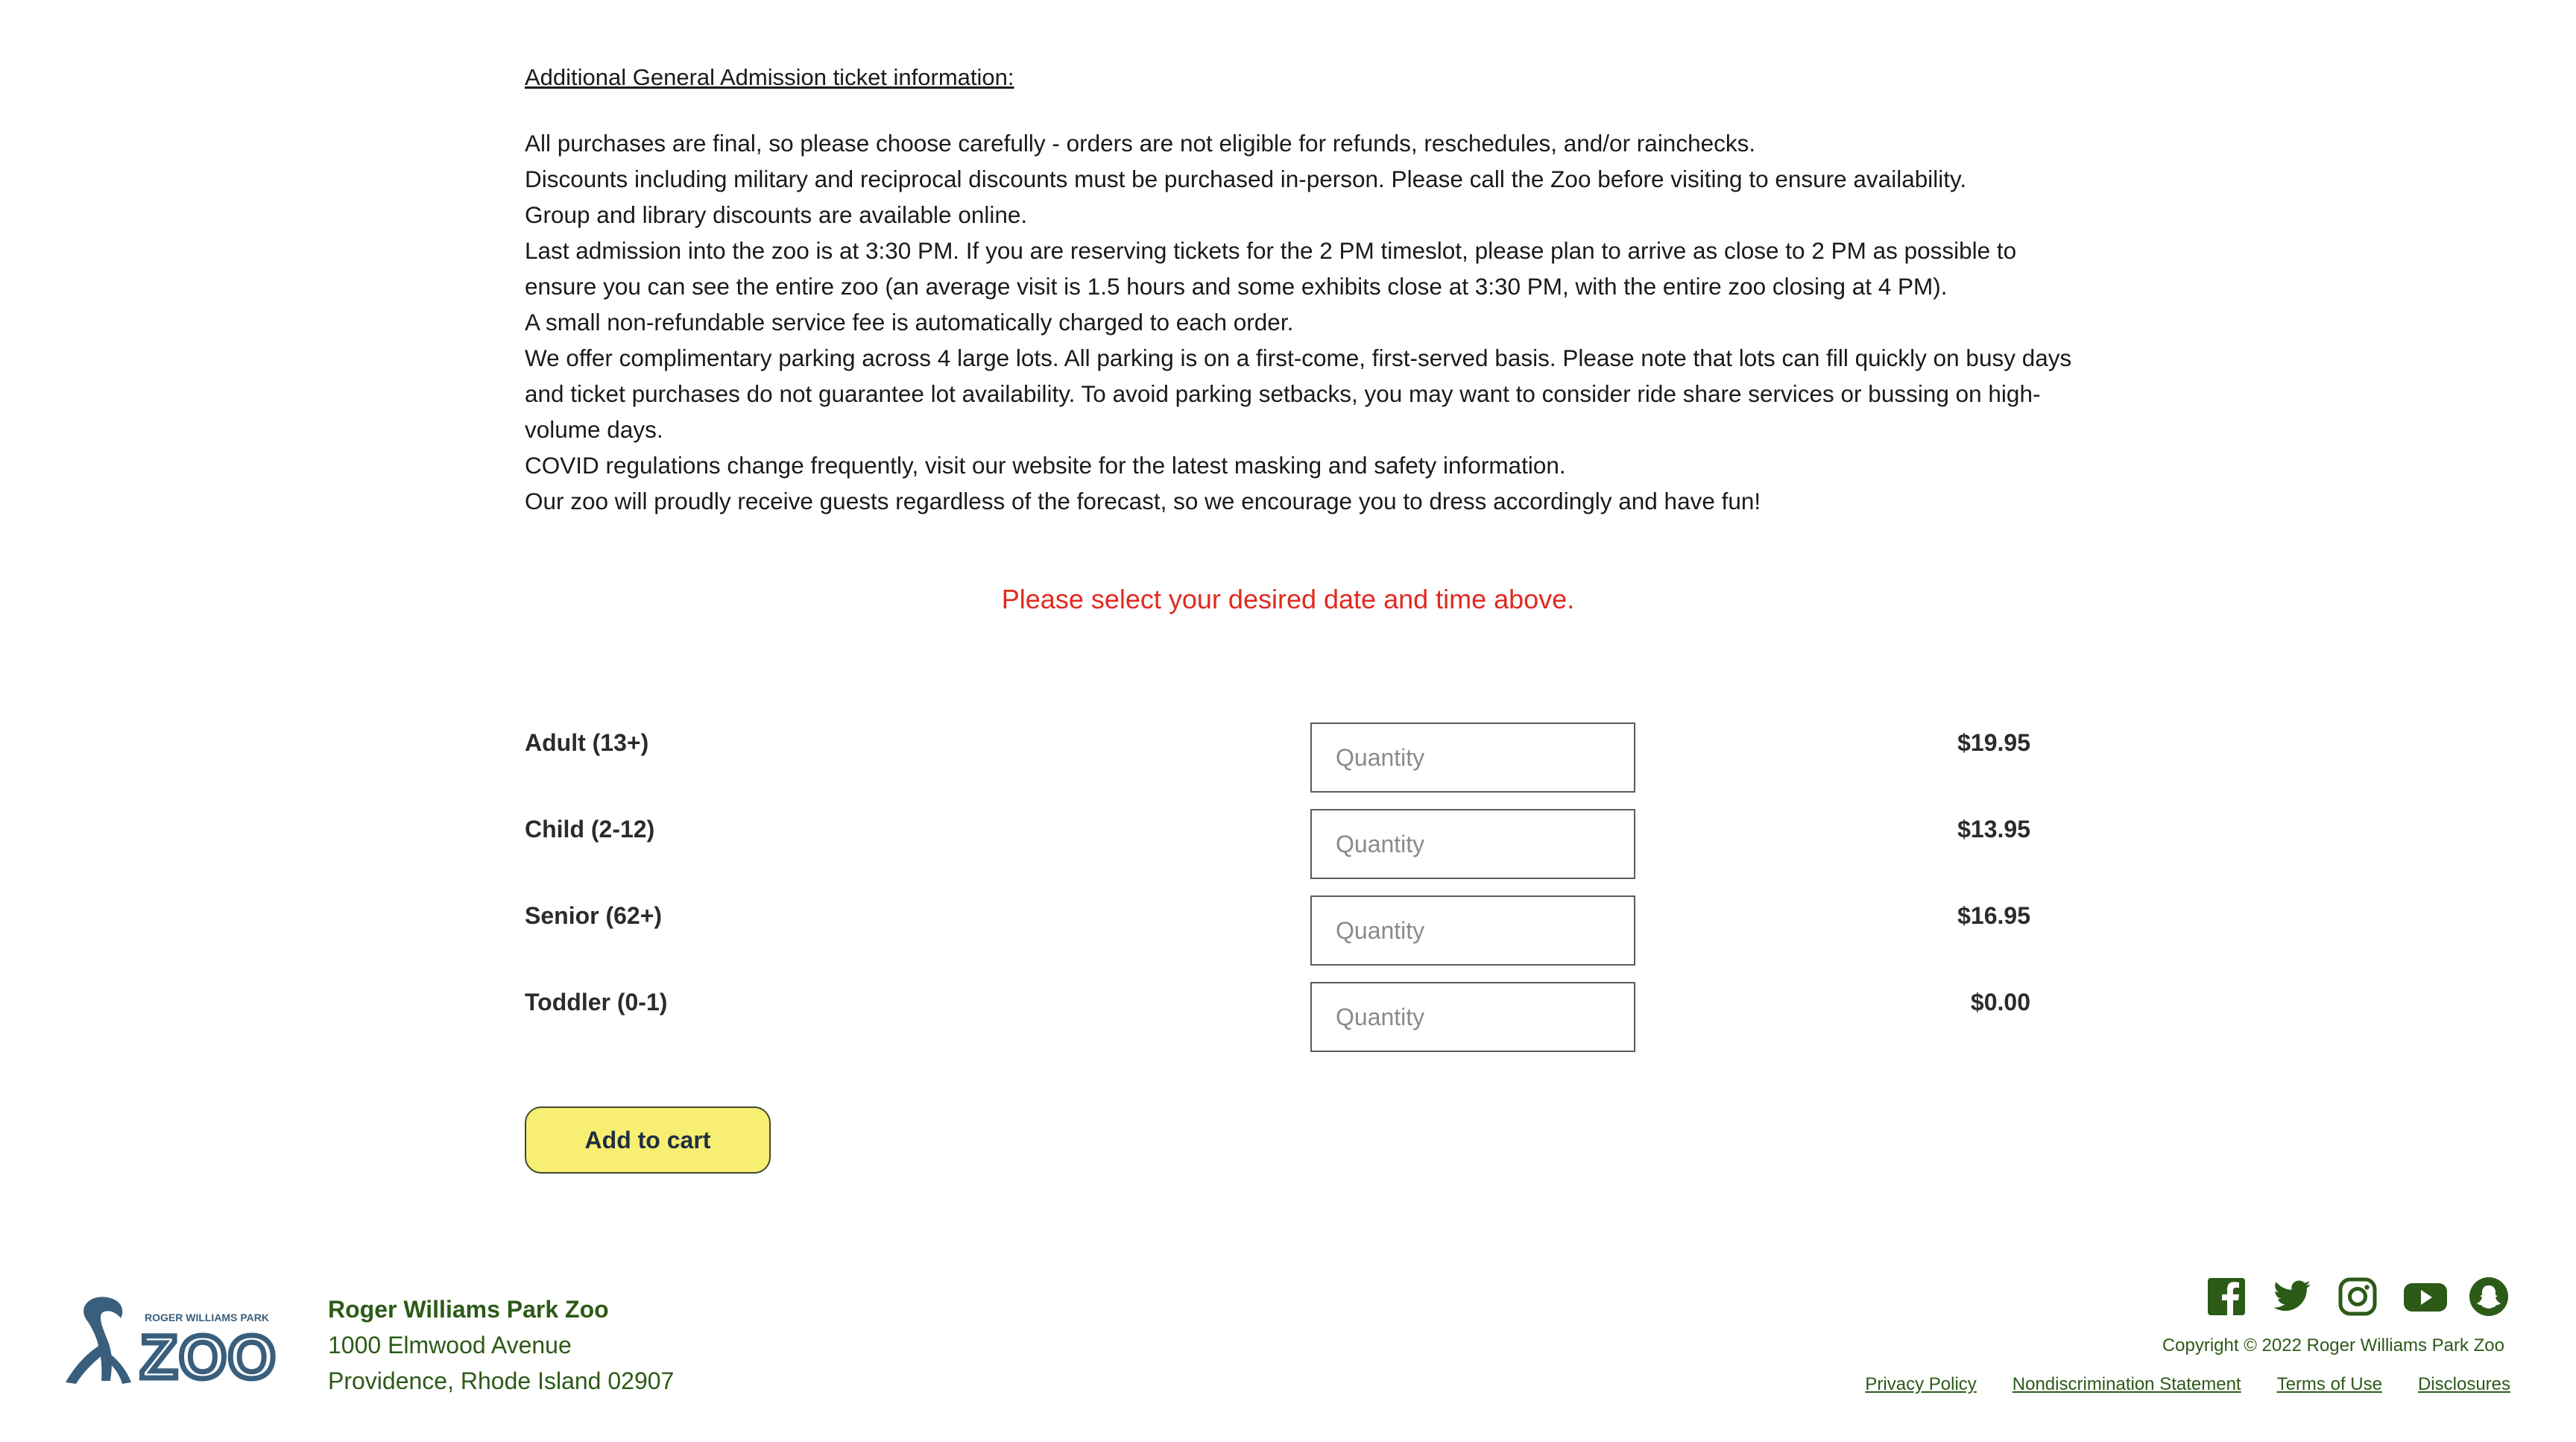 Image resolution: width=2576 pixels, height=1442 pixels. Describe the element at coordinates (2464, 1384) in the screenshot. I see `disclosures-link: Disclosures` at that location.